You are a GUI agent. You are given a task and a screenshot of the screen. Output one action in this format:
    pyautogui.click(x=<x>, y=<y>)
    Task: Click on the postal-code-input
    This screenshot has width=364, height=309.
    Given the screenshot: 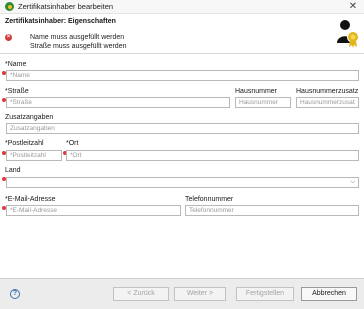 What is the action you would take?
    pyautogui.click(x=34, y=155)
    